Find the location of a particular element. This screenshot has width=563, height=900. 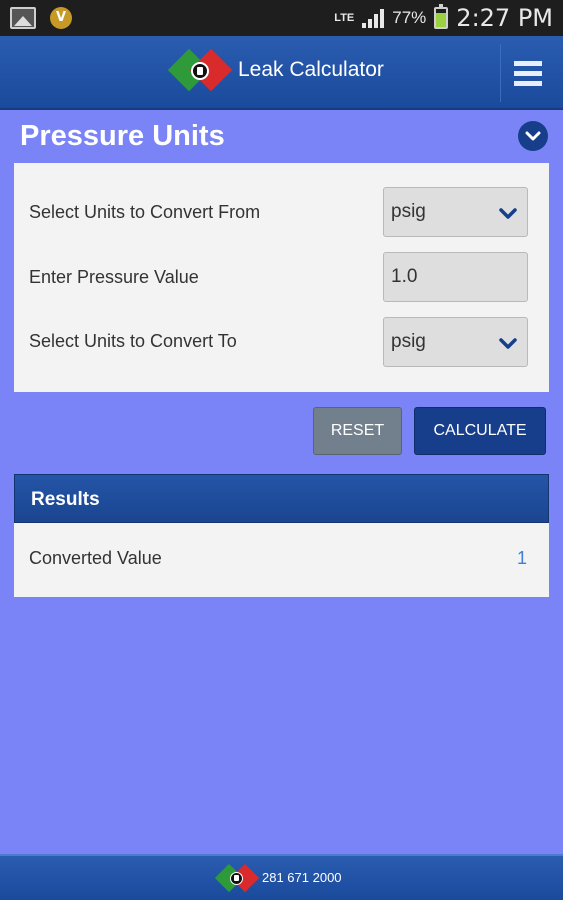

battery-icon is located at coordinates (441, 16).